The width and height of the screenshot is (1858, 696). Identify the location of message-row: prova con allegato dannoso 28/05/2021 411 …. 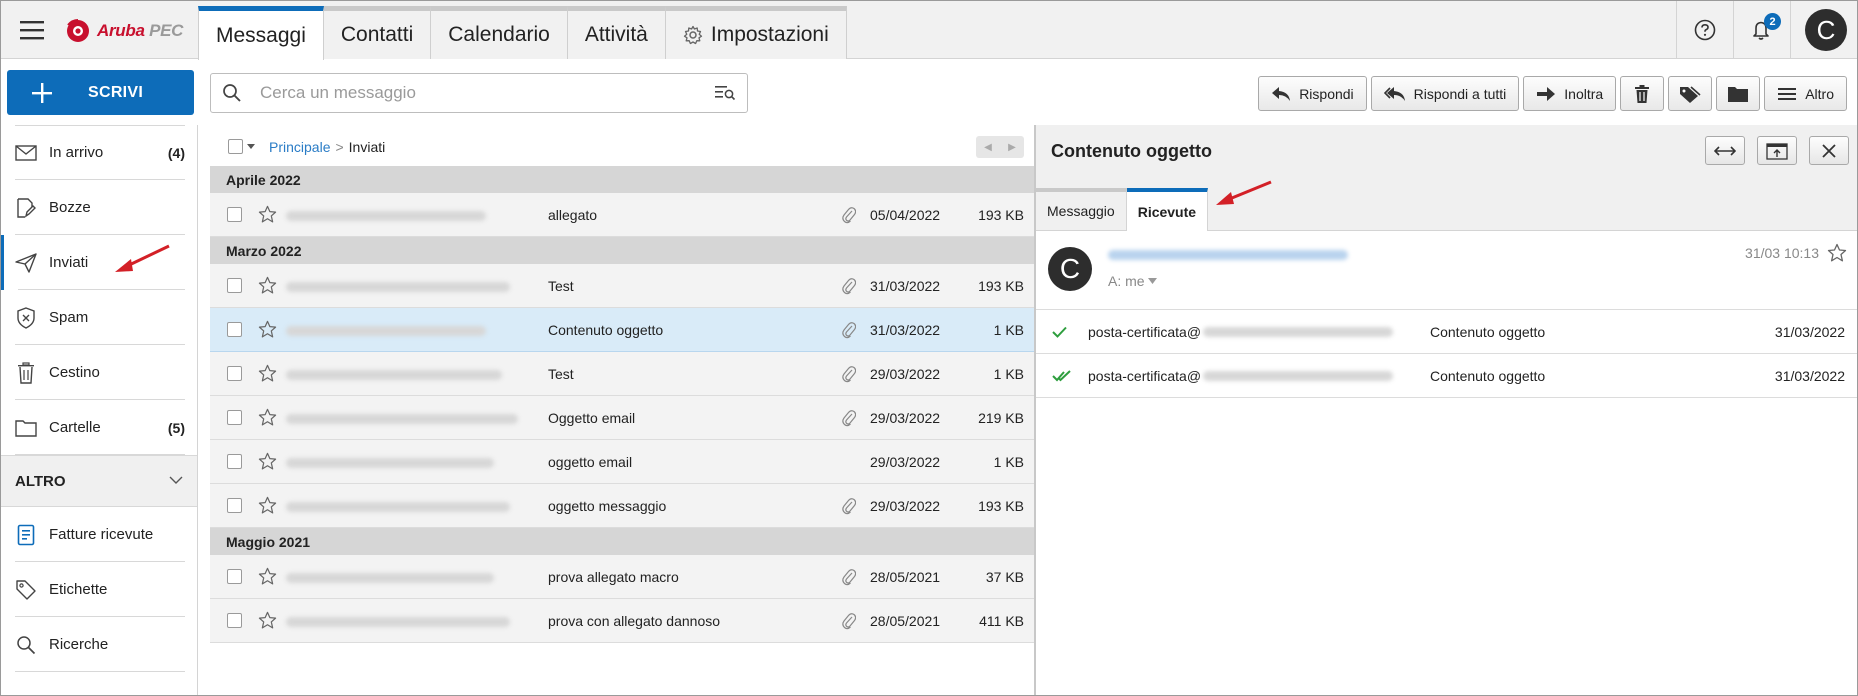
(622, 621).